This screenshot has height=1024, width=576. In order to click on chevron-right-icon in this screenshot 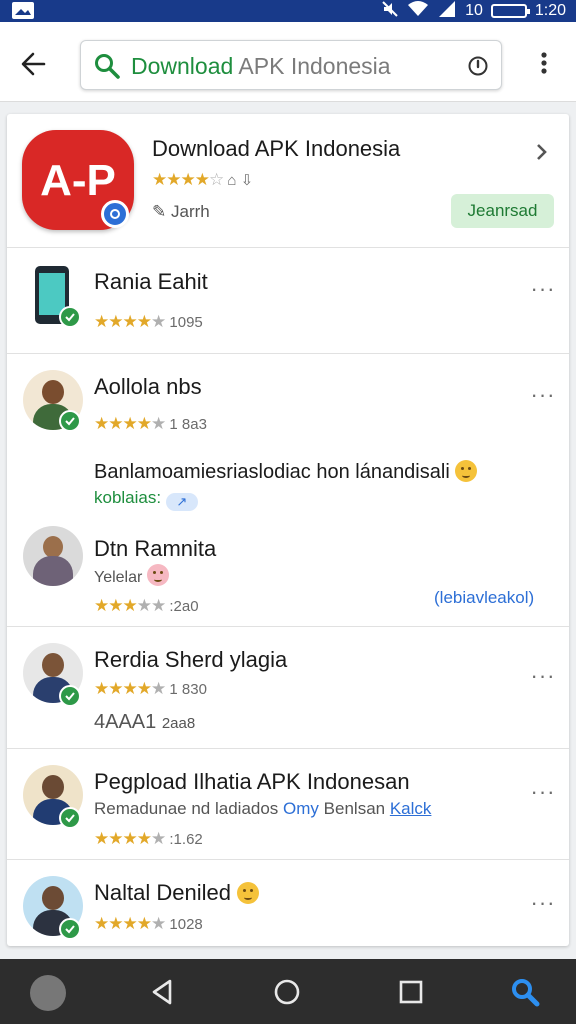, I will do `click(542, 152)`.